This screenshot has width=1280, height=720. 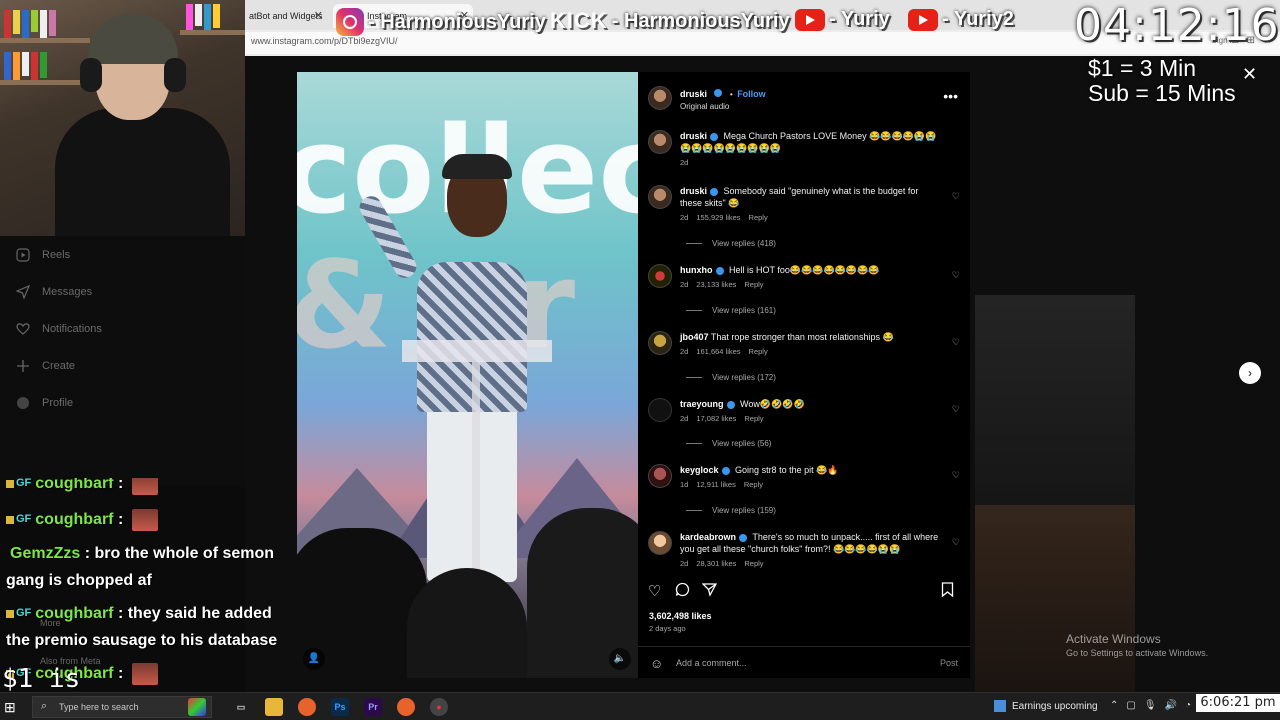 I want to click on earnings-text: Earnings upcoming, so click(x=1055, y=706).